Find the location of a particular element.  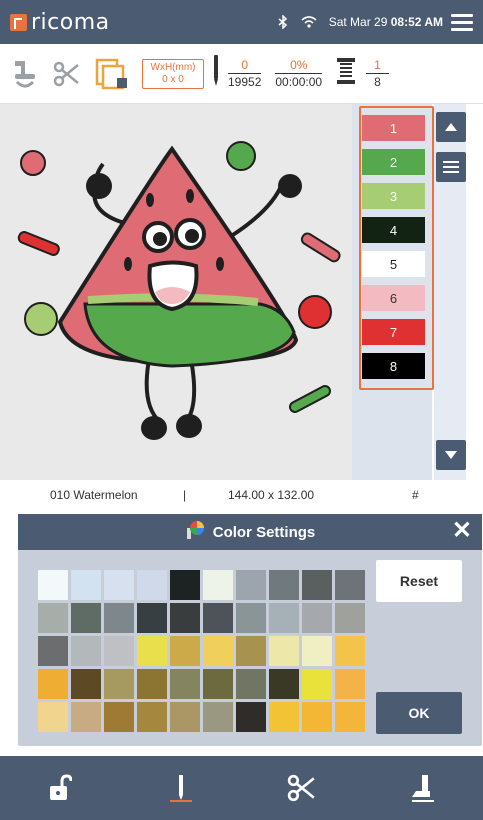

hoop-size-value: 0 x 0 is located at coordinates (173, 79).